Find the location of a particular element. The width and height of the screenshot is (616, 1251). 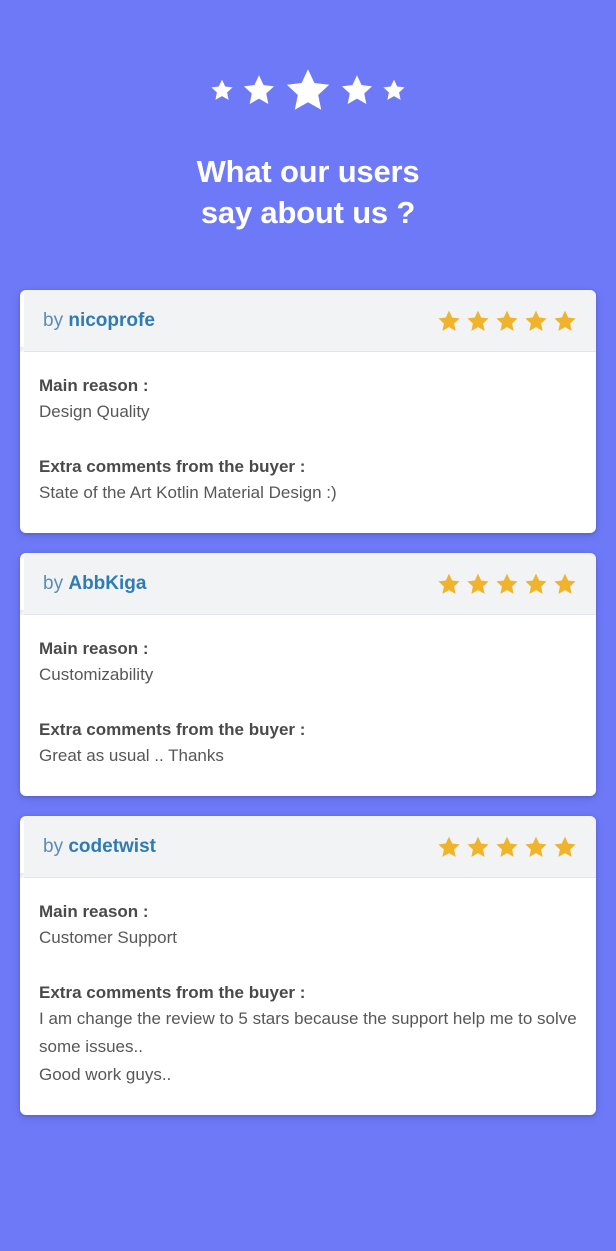

hero-star-5-icon is located at coordinates (394, 89).